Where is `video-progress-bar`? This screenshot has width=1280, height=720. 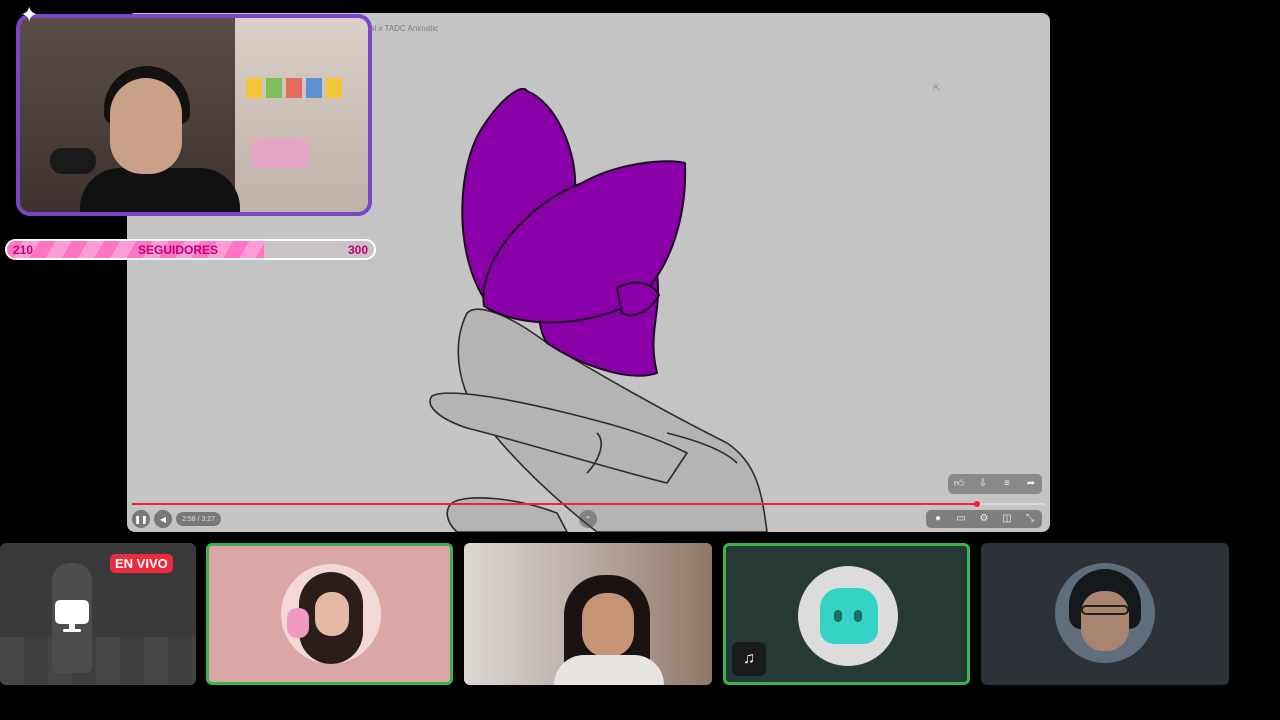
video-progress-bar is located at coordinates (588, 504).